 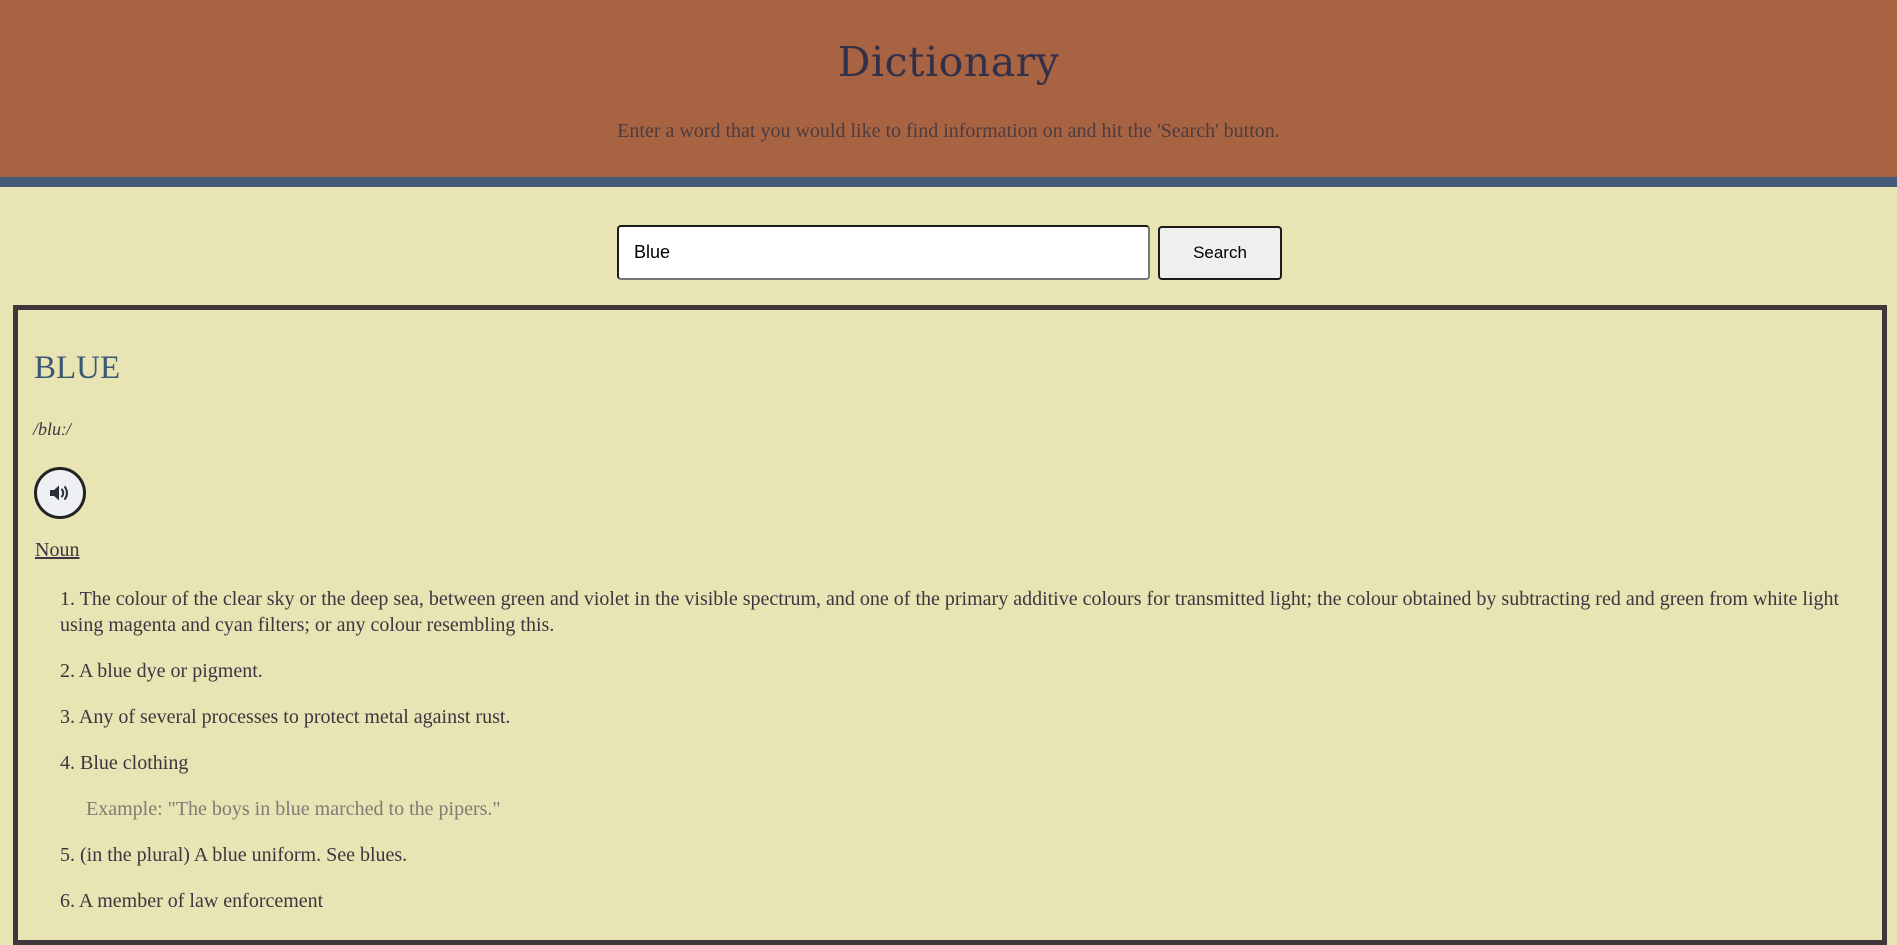 What do you see at coordinates (948, 182) in the screenshot?
I see `header-divider` at bounding box center [948, 182].